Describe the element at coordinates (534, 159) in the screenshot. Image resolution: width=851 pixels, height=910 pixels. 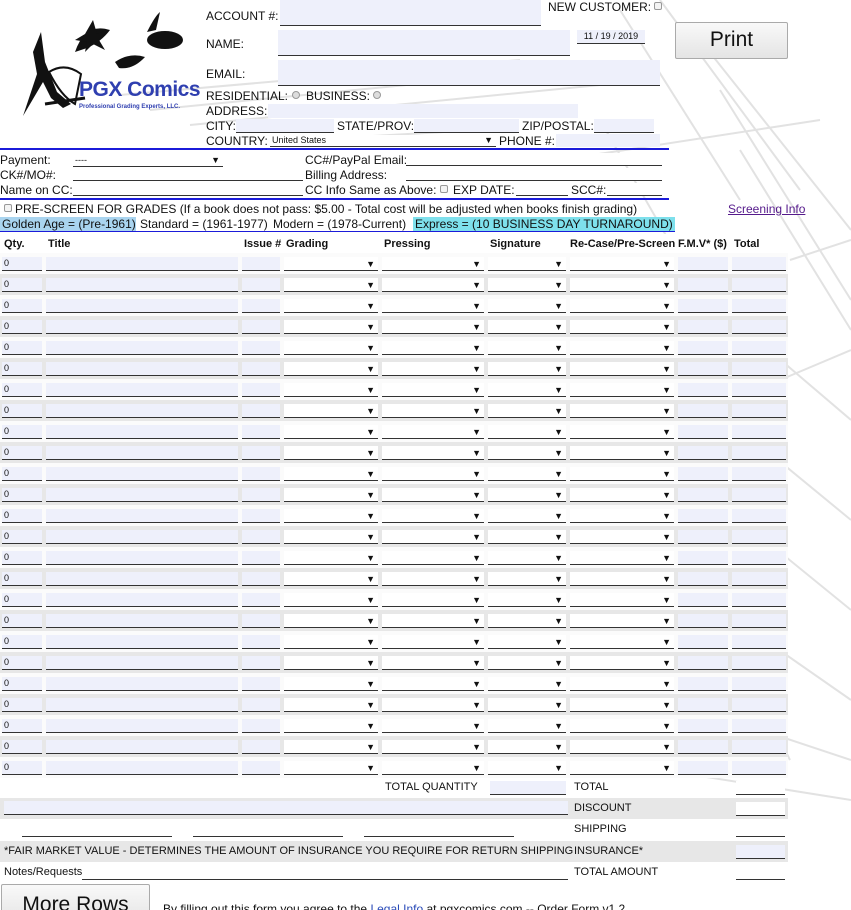
I see `cc-email-input` at that location.